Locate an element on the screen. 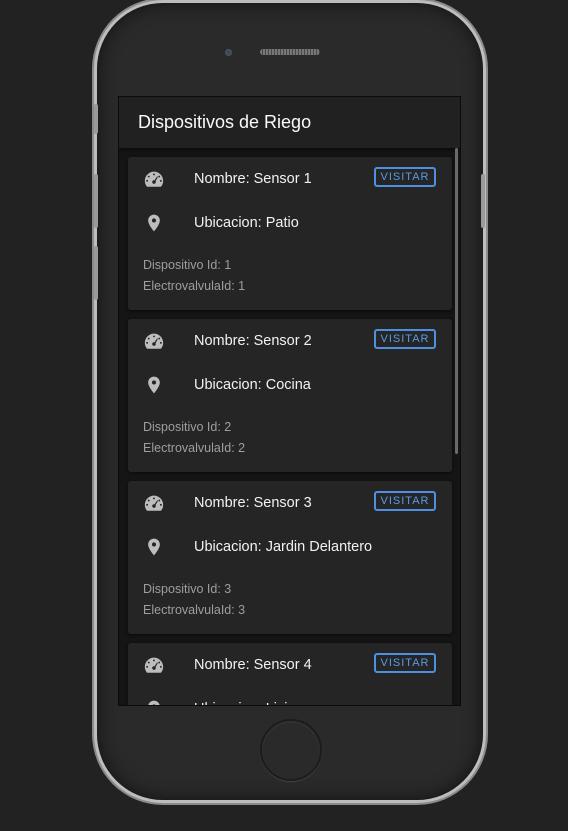  valve-id: ElectrovalvulaId: 1 is located at coordinates (194, 286).